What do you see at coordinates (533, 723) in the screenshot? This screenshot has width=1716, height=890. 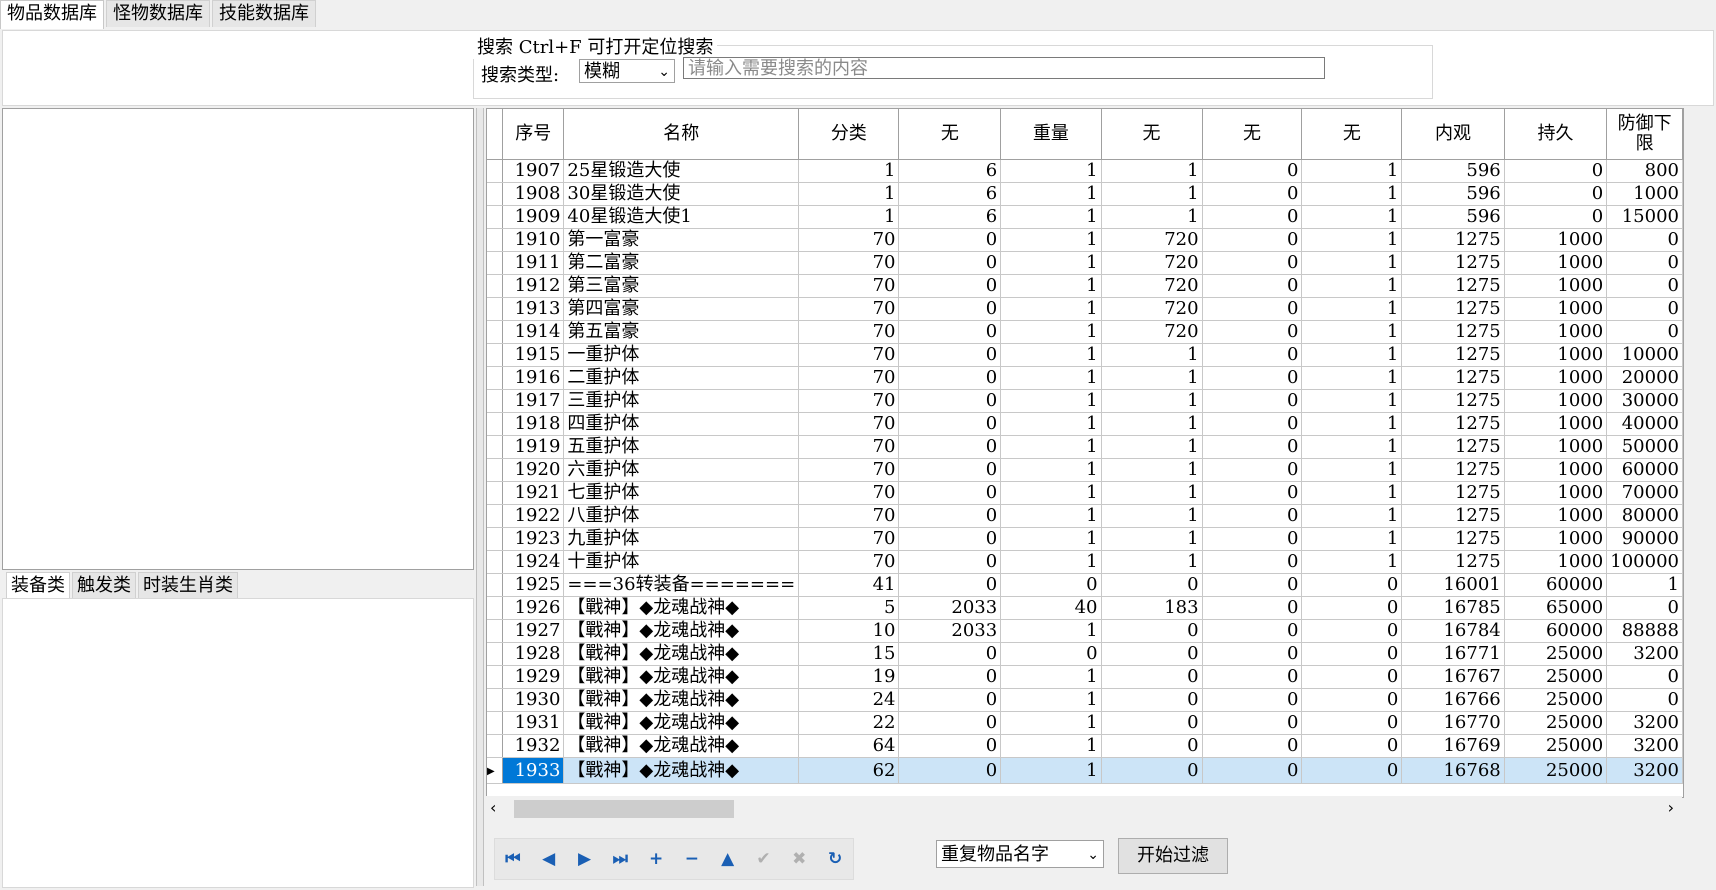 I see `table-cell: 1931` at bounding box center [533, 723].